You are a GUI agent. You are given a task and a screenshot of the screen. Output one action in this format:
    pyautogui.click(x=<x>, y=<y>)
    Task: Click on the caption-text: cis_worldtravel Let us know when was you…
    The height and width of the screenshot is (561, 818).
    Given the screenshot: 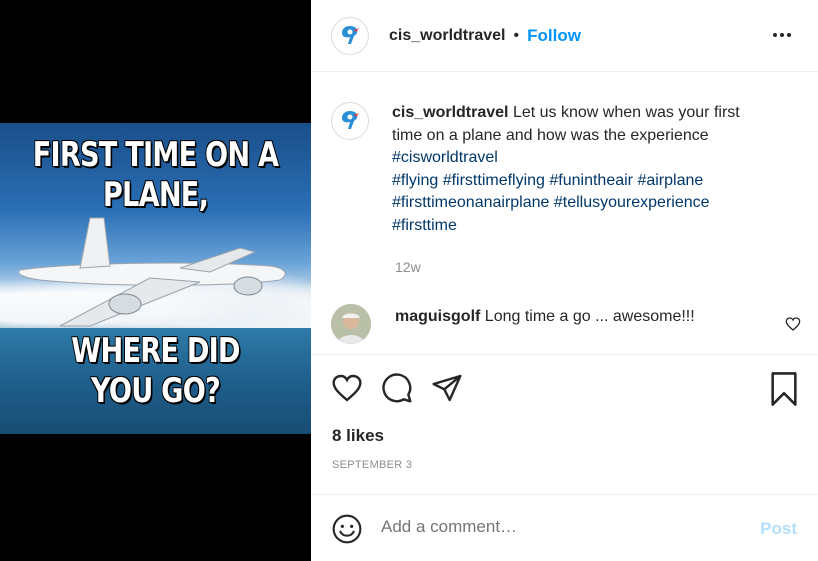 What is the action you would take?
    pyautogui.click(x=582, y=169)
    